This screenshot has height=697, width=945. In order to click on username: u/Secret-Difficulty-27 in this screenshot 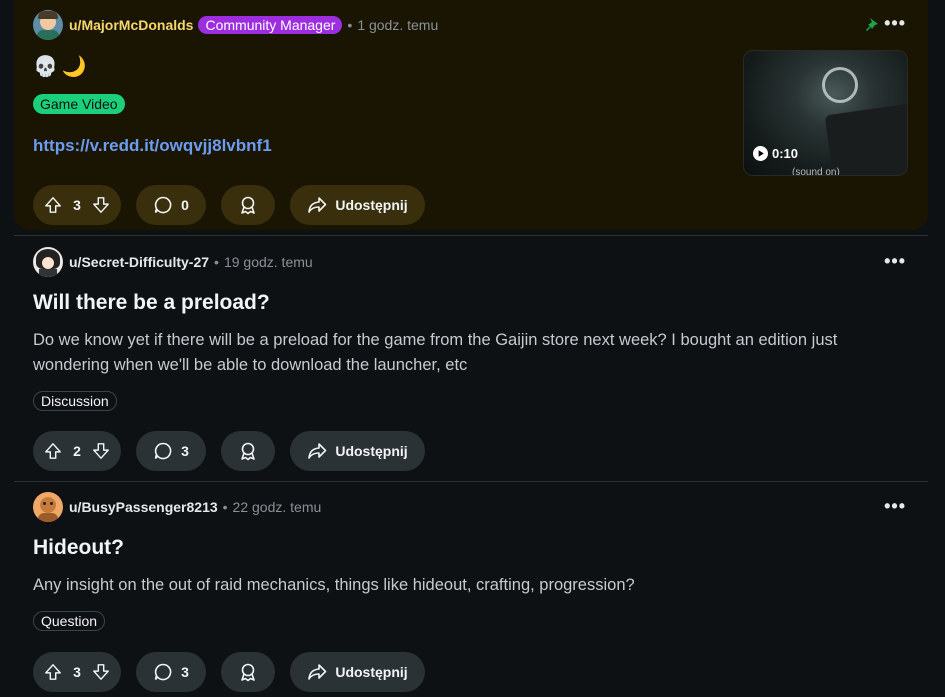, I will do `click(139, 262)`.